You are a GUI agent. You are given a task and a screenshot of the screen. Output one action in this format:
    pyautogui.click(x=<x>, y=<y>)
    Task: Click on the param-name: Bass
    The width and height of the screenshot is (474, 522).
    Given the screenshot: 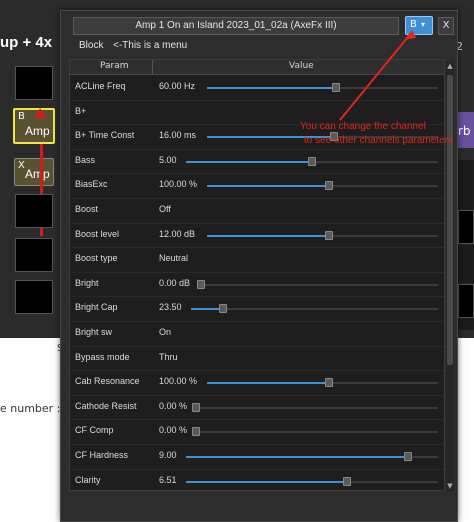 What is the action you would take?
    pyautogui.click(x=85, y=159)
    